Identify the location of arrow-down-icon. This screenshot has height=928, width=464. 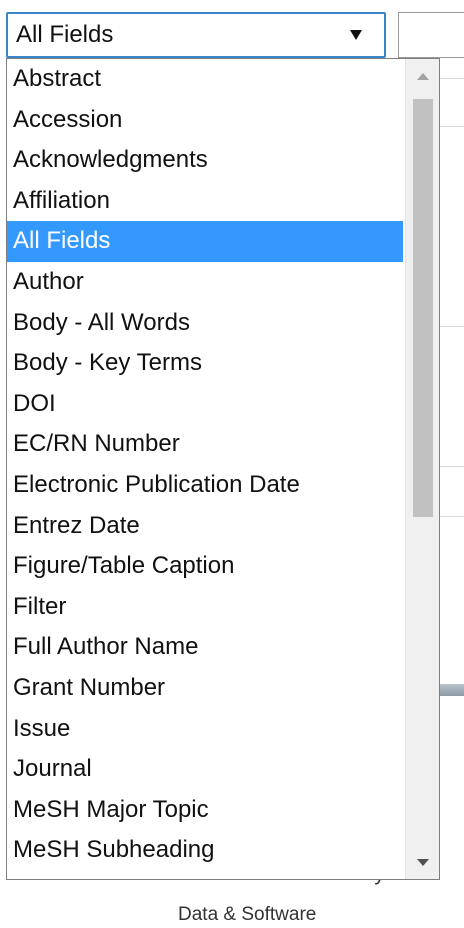
(422, 862).